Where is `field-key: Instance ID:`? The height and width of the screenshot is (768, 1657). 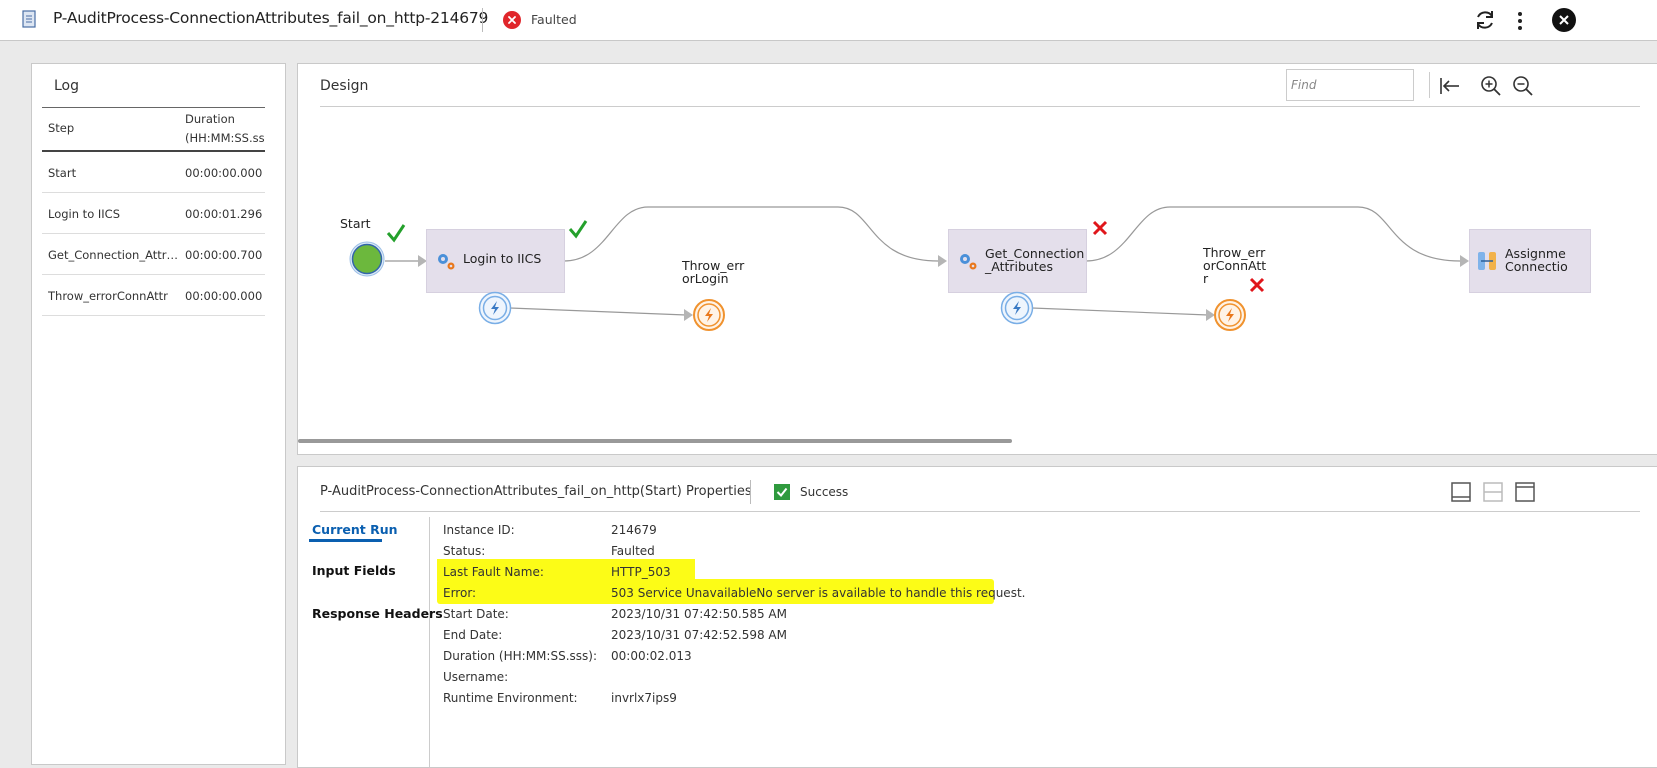 field-key: Instance ID: is located at coordinates (479, 530).